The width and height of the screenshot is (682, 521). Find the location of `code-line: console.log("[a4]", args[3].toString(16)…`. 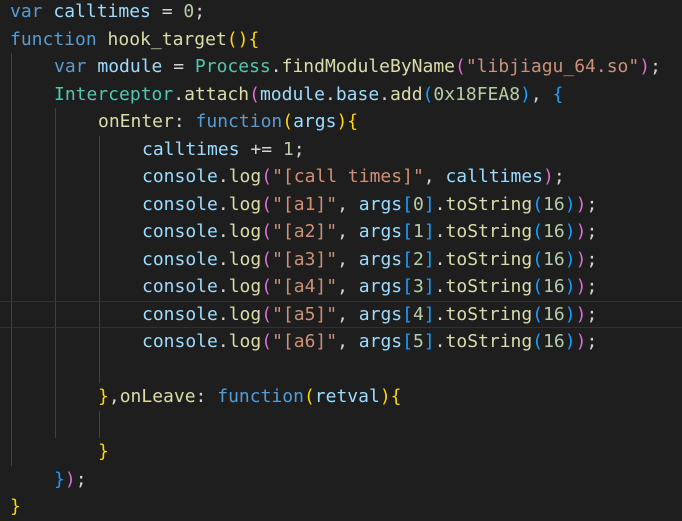

code-line: console.log("[a4]", args[3].toString(16)… is located at coordinates (341, 287).